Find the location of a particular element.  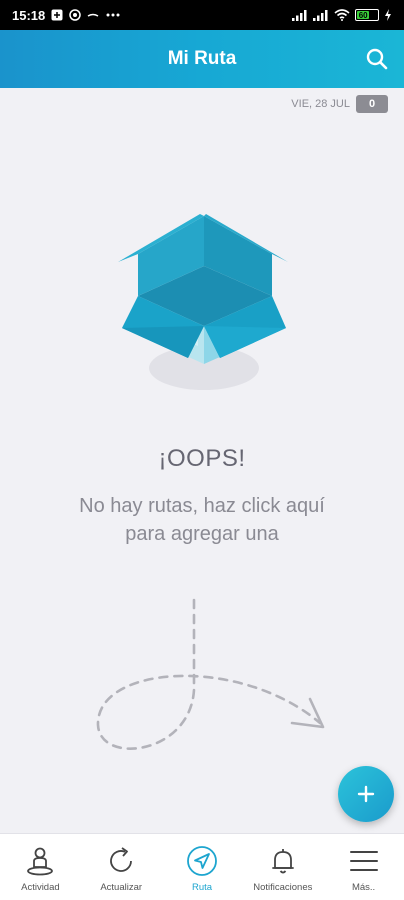

battery-icon: 60 is located at coordinates (367, 15).